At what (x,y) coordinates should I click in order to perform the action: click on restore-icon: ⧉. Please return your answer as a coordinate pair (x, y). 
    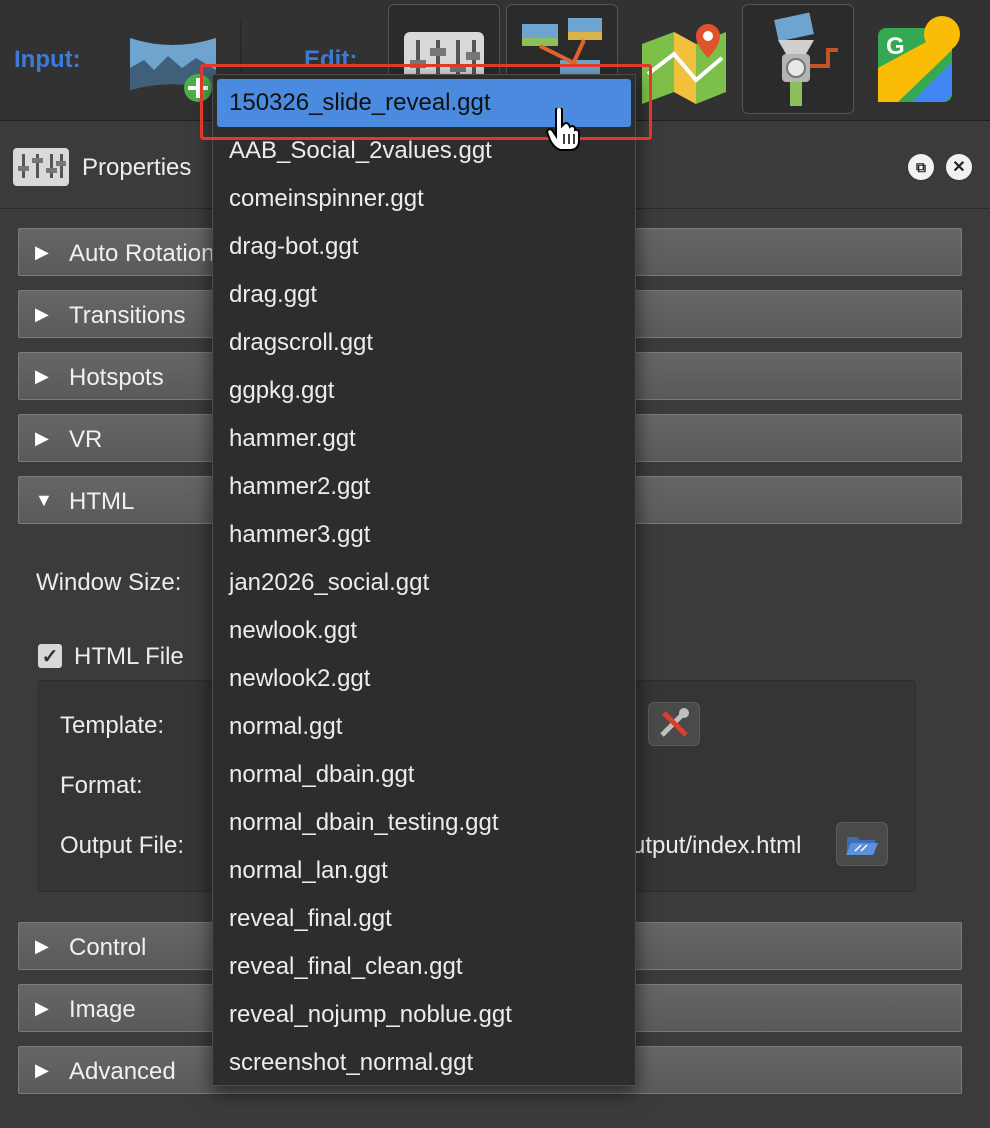
    Looking at the image, I should click on (921, 166).